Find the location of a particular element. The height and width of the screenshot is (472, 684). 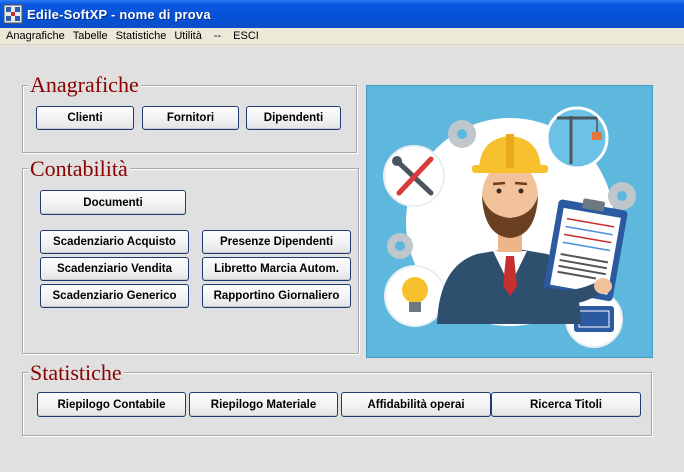

scadenziario-acquisto-button: Scadenziario Acquisto is located at coordinates (114, 242).